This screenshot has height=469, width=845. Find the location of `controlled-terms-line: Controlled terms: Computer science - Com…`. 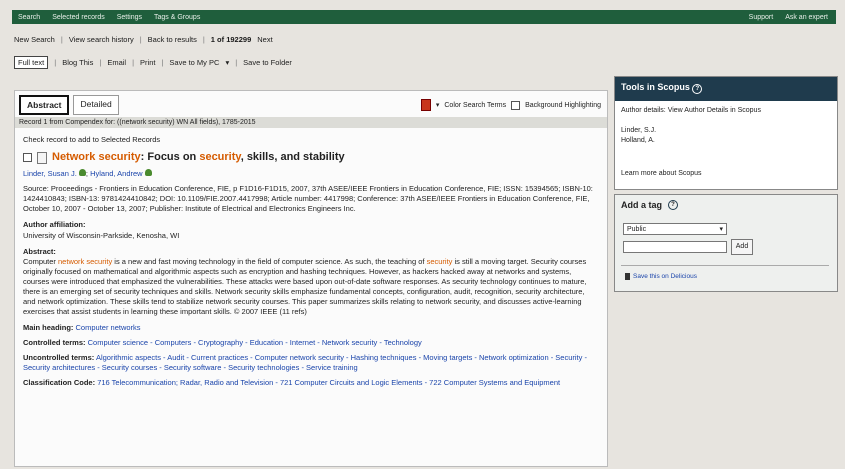

controlled-terms-line: Controlled terms: Computer science - Com… is located at coordinates (311, 343).